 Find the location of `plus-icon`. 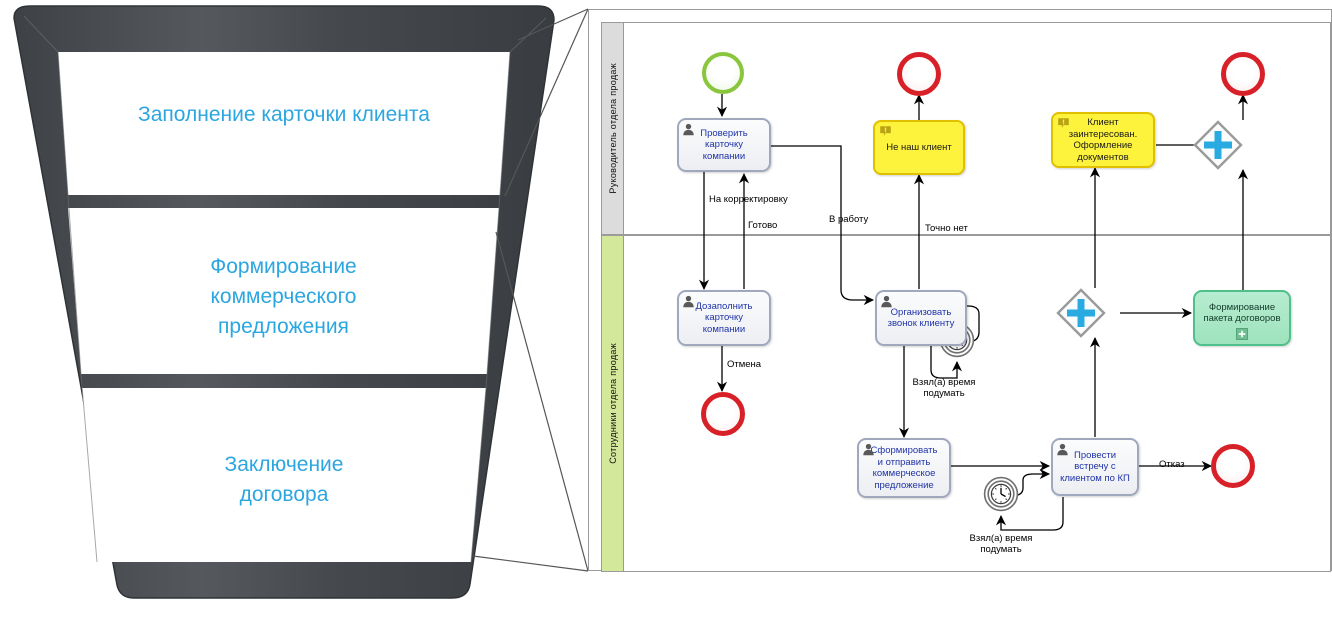

plus-icon is located at coordinates (1242, 334).